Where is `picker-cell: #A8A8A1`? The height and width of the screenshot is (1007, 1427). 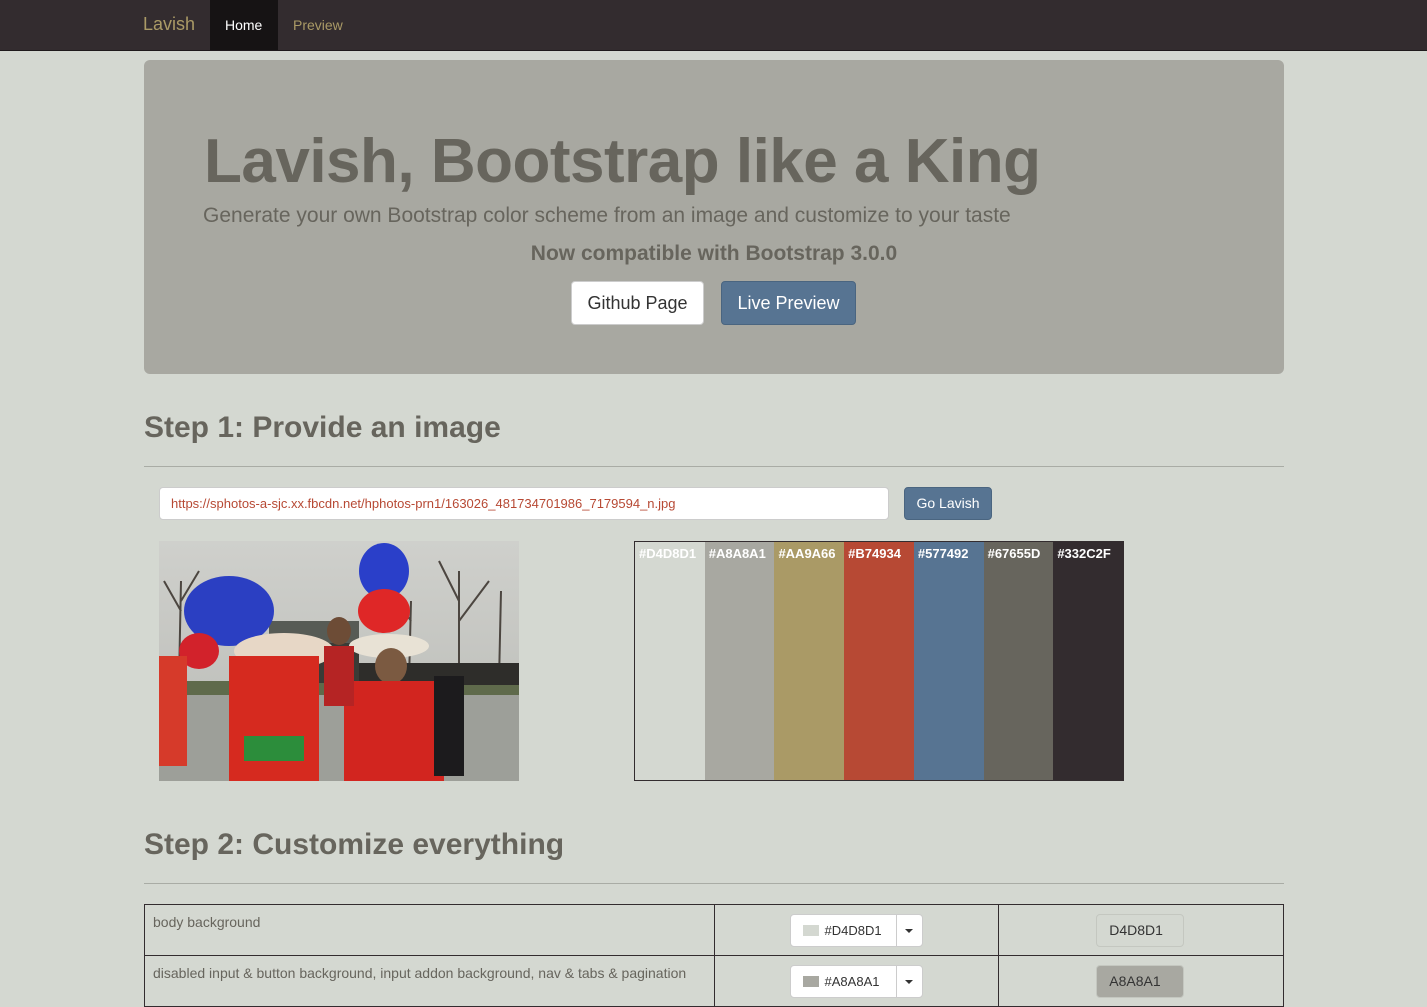 picker-cell: #A8A8A1 is located at coordinates (856, 981).